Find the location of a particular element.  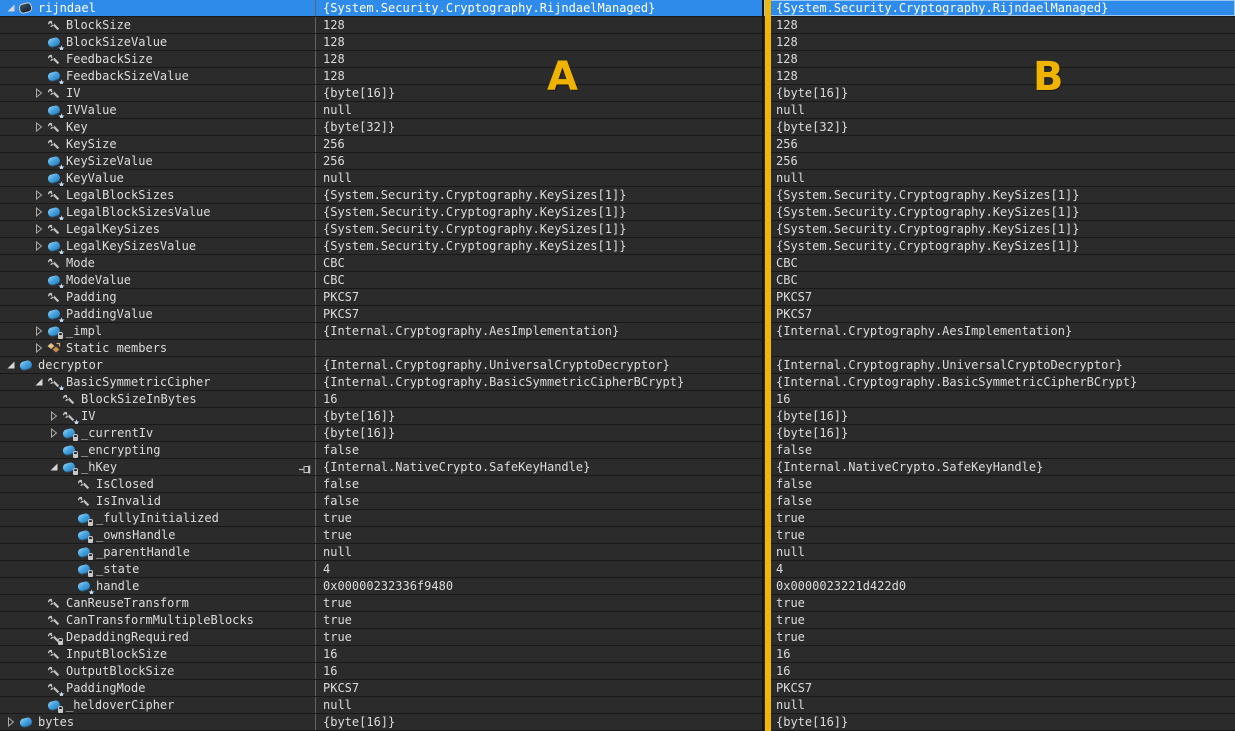

table-row: ★ BlockSizeValue 128 128 is located at coordinates (617, 42).